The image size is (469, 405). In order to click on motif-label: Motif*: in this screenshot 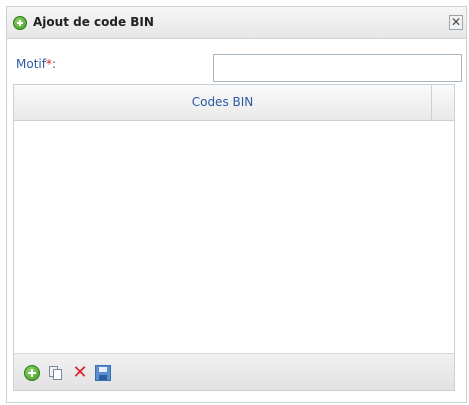, I will do `click(36, 64)`.